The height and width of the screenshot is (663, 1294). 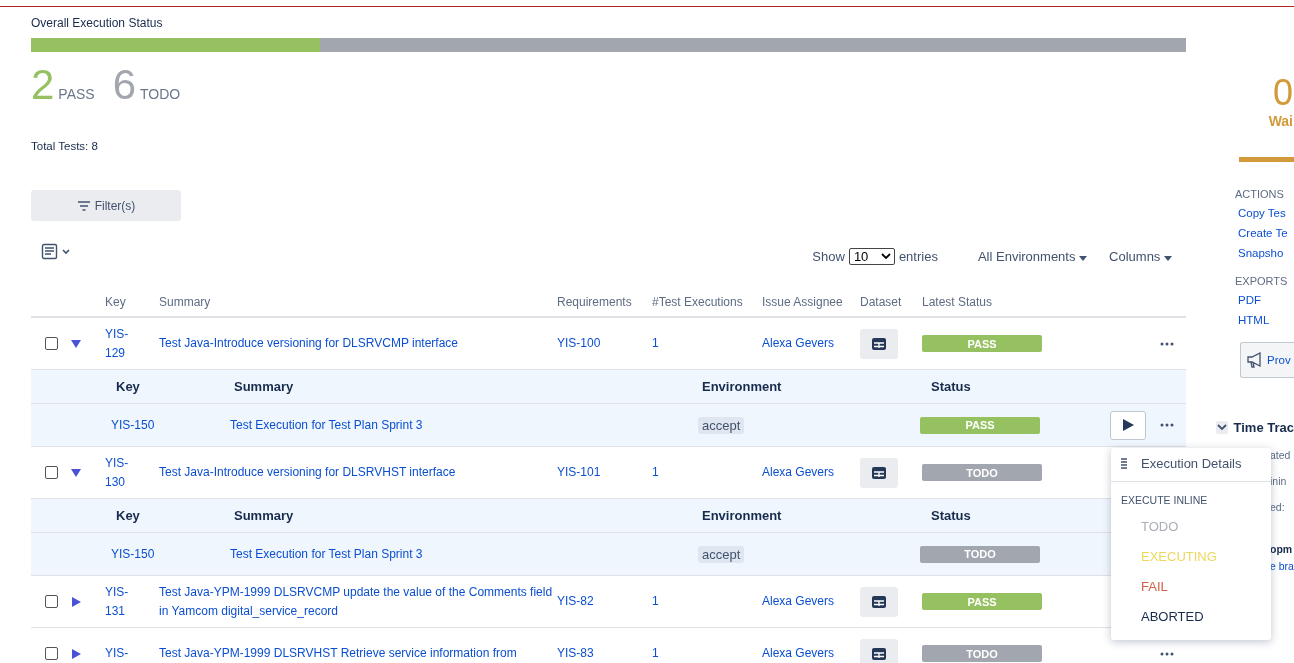 What do you see at coordinates (1124, 463) in the screenshot?
I see `list-icon` at bounding box center [1124, 463].